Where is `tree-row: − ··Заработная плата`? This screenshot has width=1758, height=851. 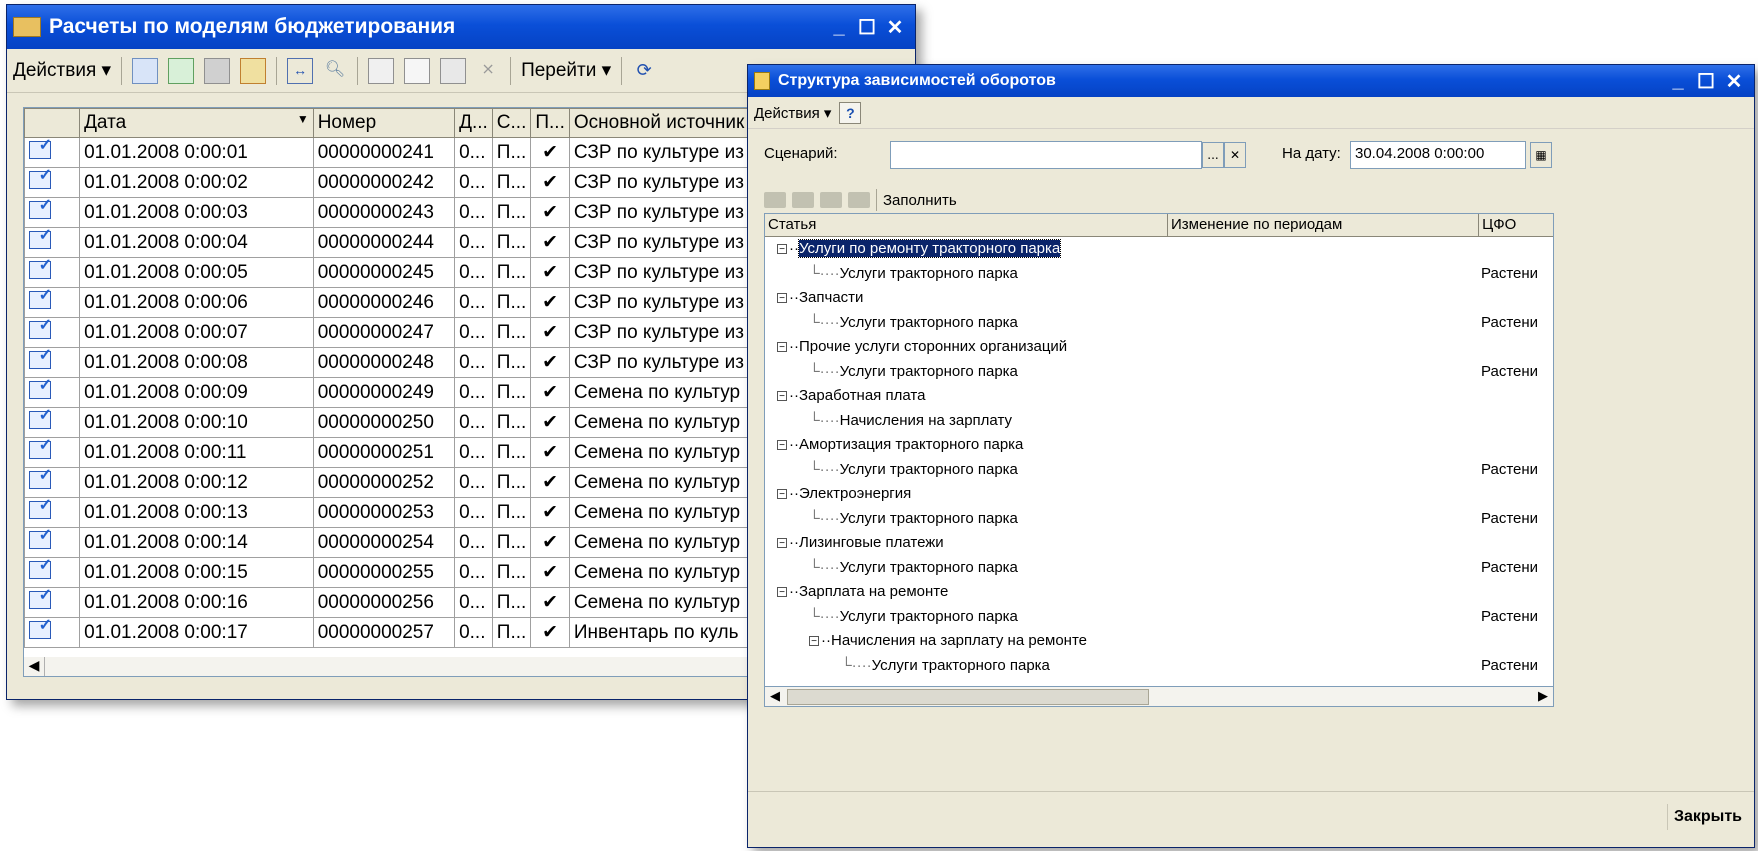
tree-row: − ··Заработная плата is located at coordinates (1159, 396).